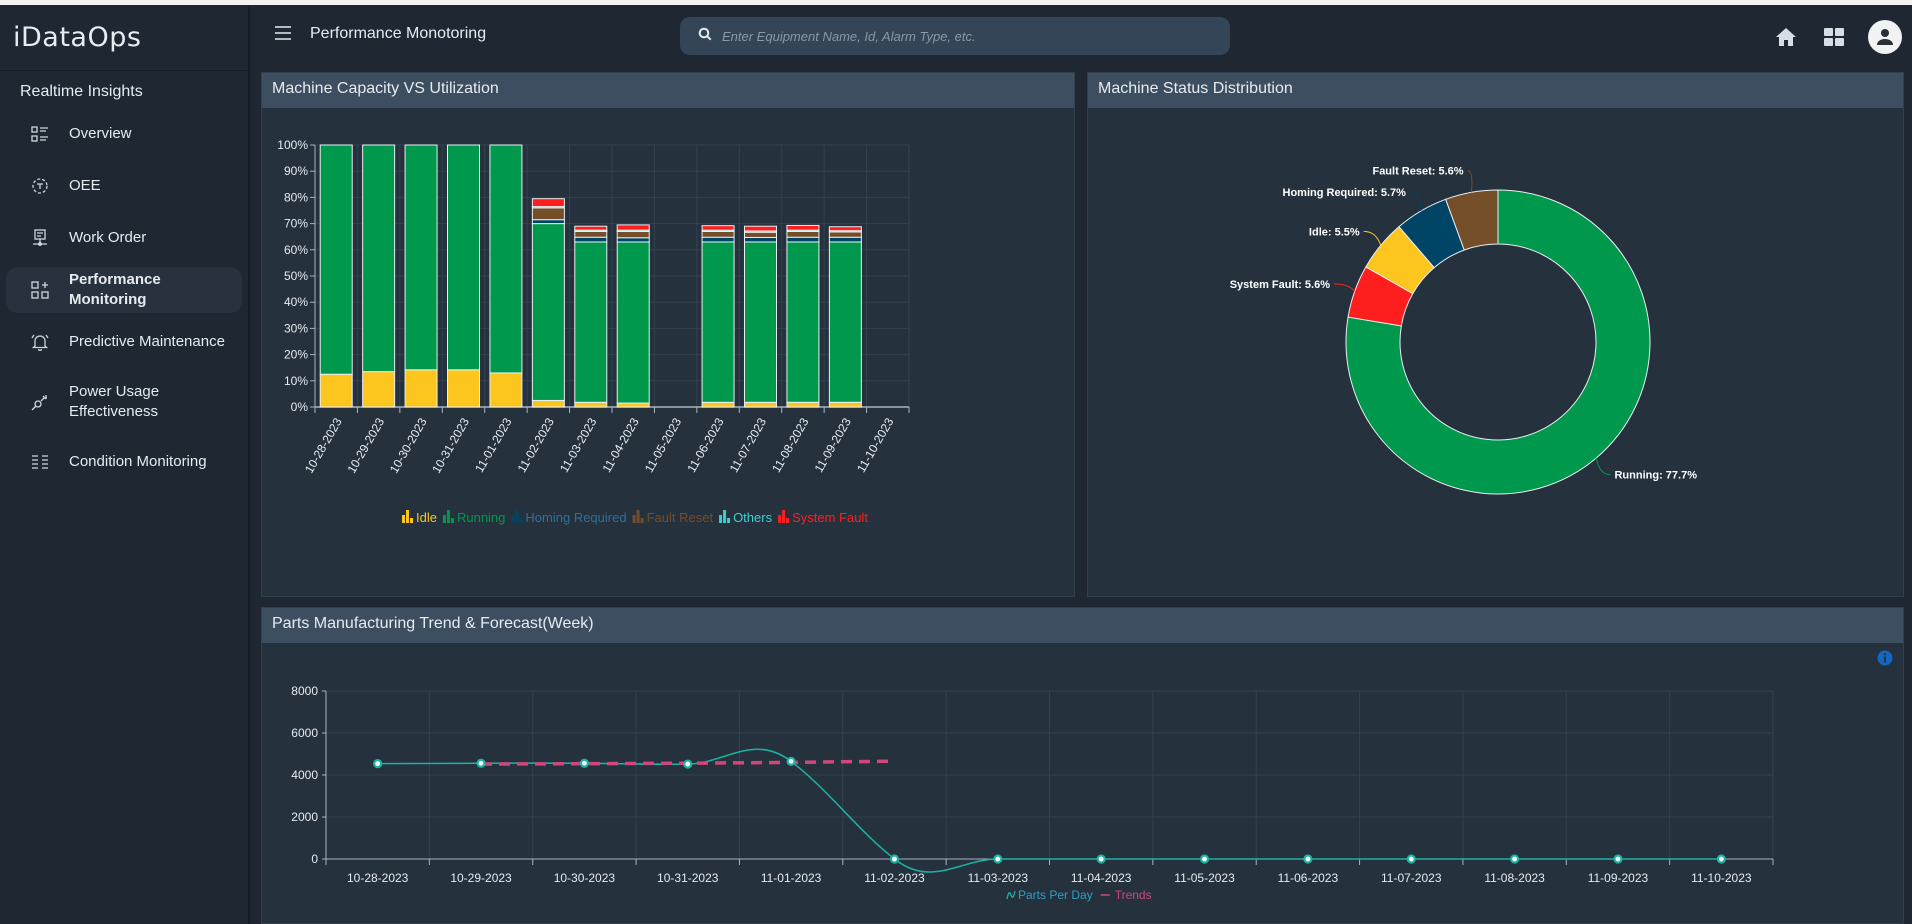 The image size is (1912, 924). Describe the element at coordinates (398, 33) in the screenshot. I see `page-title: Performance Monotoring` at that location.